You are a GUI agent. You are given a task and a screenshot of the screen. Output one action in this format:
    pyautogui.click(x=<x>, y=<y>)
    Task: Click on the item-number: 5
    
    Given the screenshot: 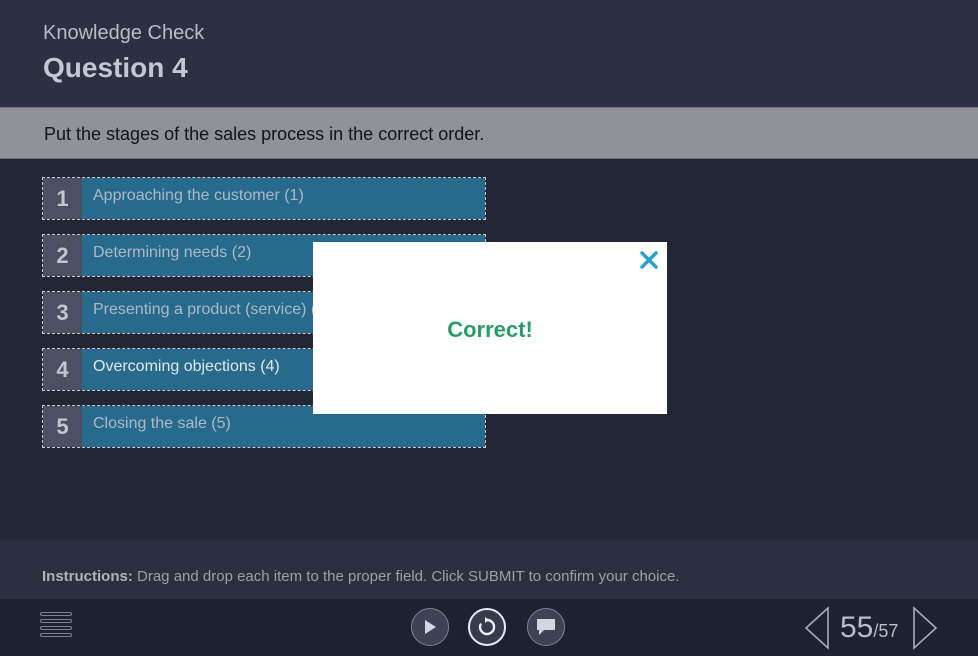 What is the action you would take?
    pyautogui.click(x=62, y=426)
    